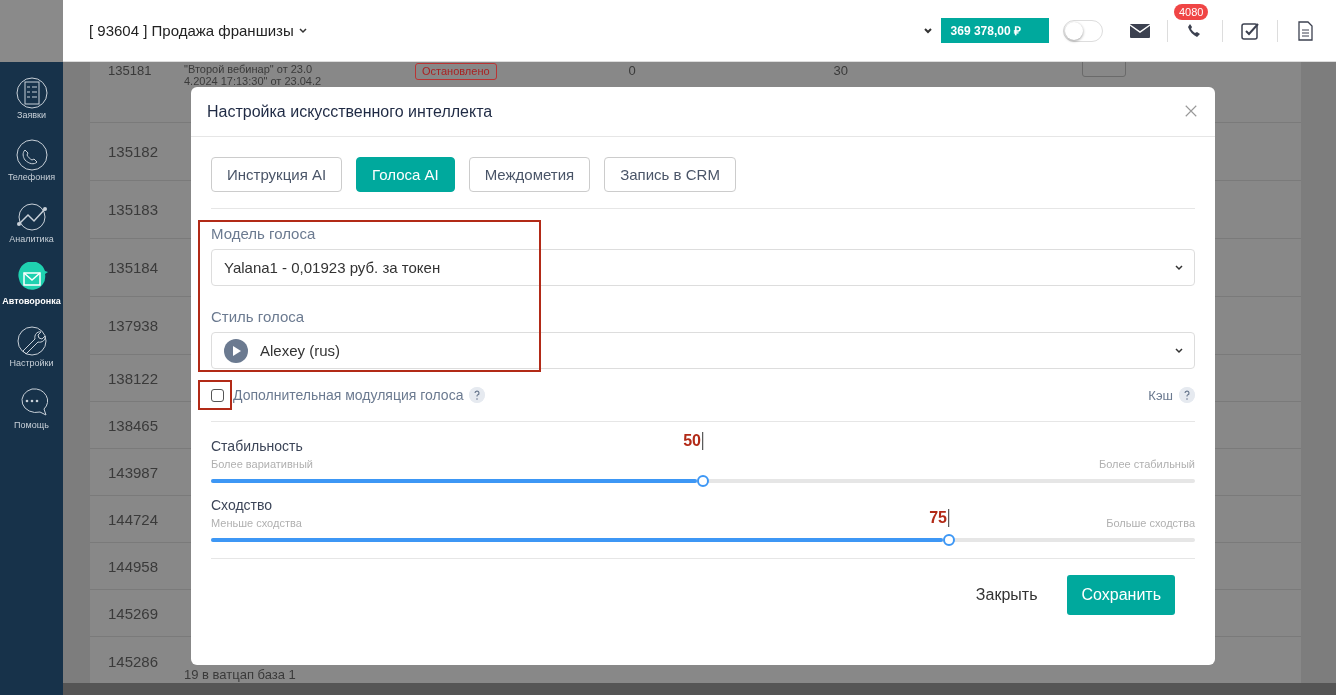 The width and height of the screenshot is (1336, 695). I want to click on phone-icon, so click(31, 155).